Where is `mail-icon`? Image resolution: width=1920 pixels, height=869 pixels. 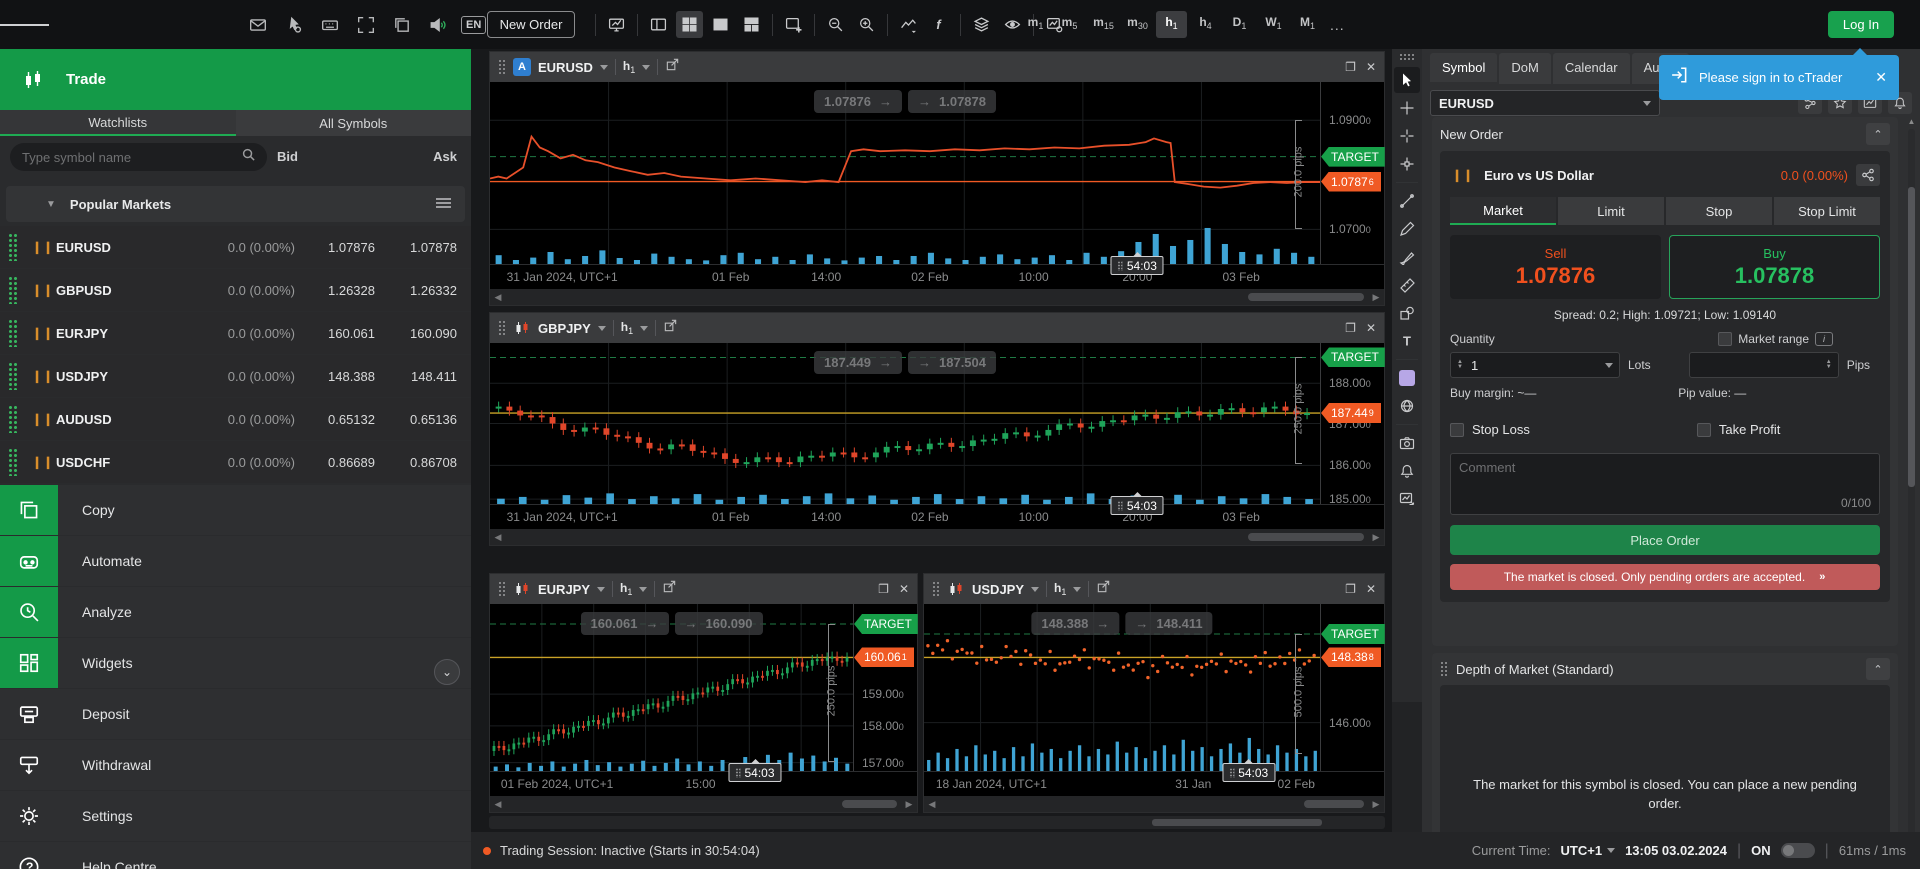 mail-icon is located at coordinates (258, 25).